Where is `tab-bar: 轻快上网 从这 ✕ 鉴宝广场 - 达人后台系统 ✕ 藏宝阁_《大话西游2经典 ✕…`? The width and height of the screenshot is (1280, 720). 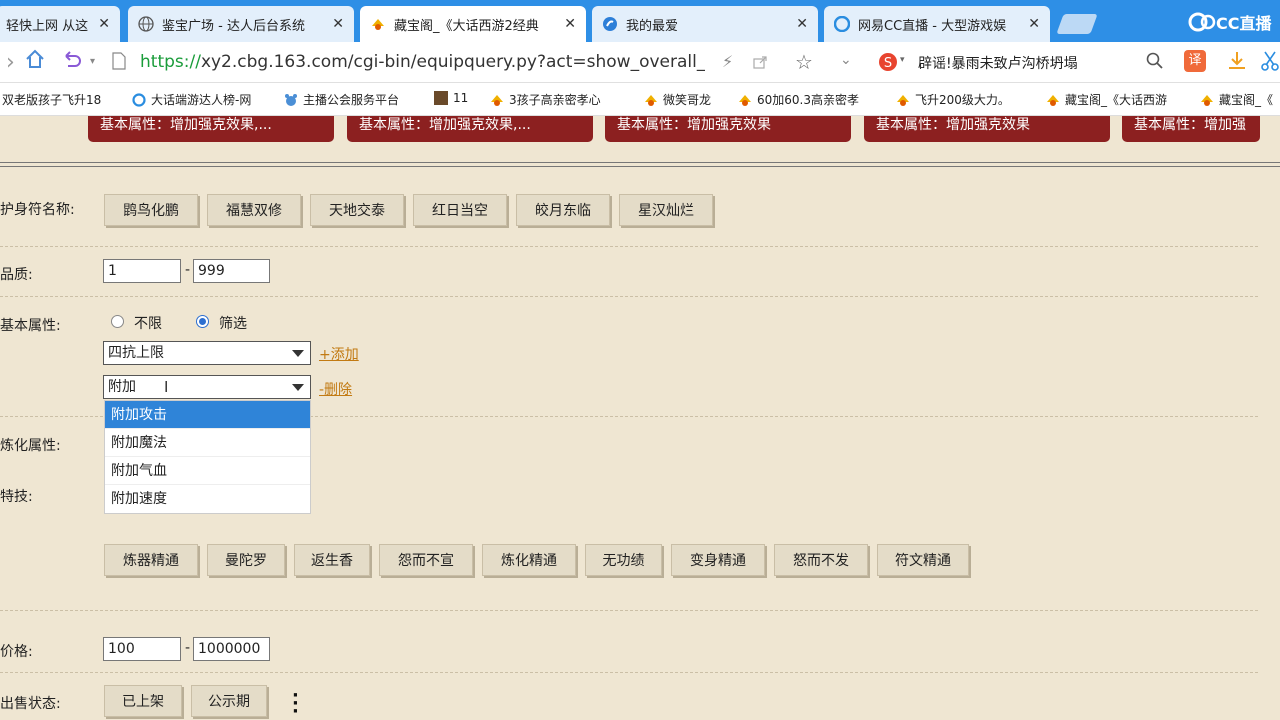
tab-bar: 轻快上网 从这 ✕ 鉴宝广场 - 达人后台系统 ✕ 藏宝阁_《大话西游2经典 ✕… is located at coordinates (640, 21).